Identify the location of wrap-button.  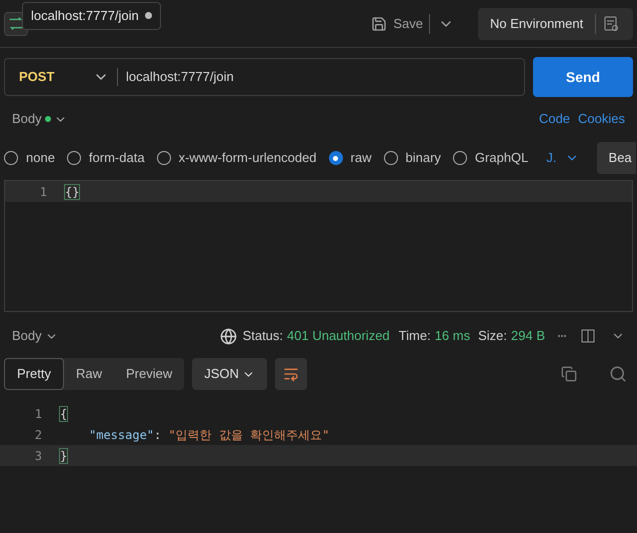
(290, 374).